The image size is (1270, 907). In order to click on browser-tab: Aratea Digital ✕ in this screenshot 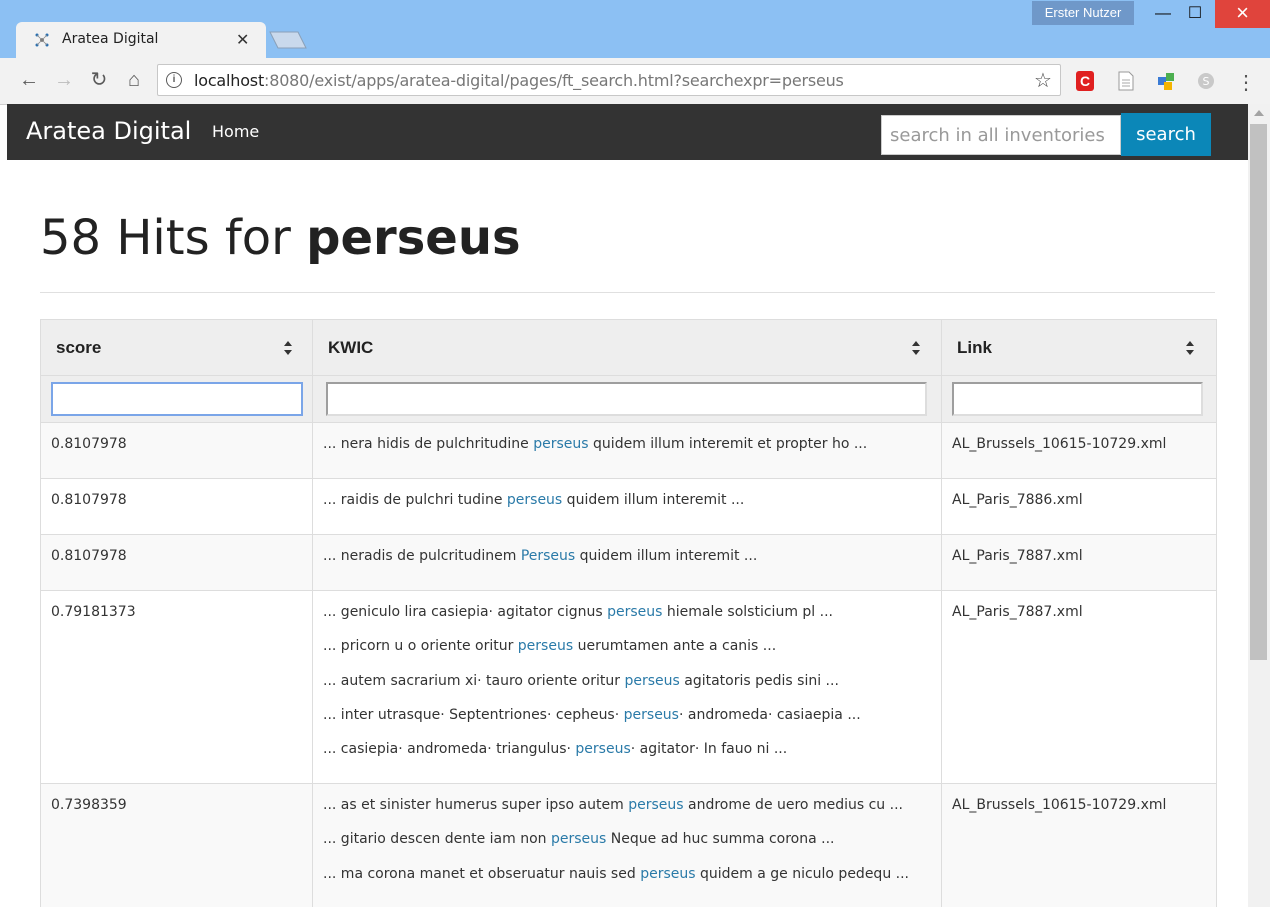, I will do `click(141, 40)`.